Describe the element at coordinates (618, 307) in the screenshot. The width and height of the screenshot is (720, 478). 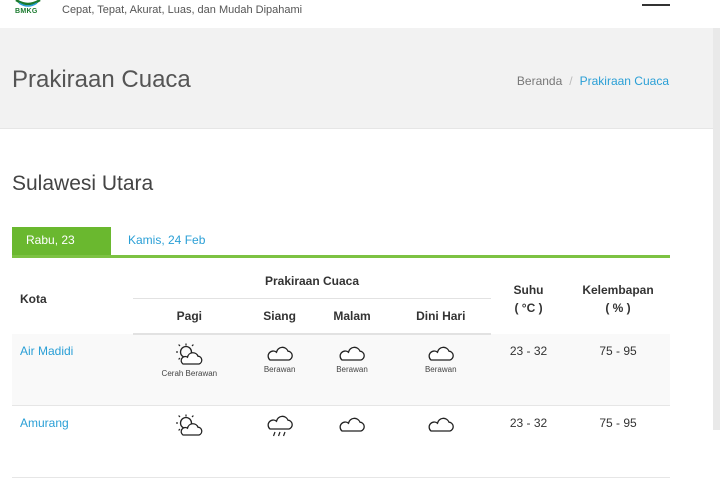
I see `header-kelembapan-unit: ( % )` at that location.